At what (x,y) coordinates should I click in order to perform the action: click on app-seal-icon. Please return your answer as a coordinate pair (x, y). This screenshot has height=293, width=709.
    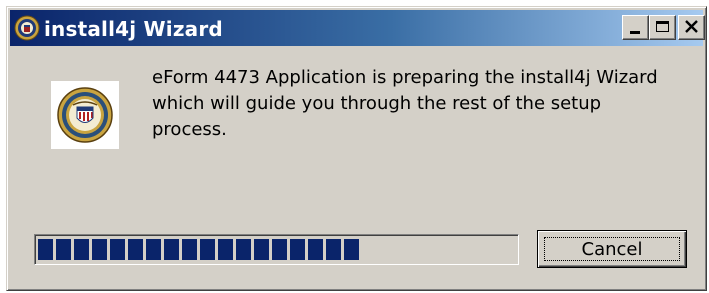
    Looking at the image, I should click on (27, 28).